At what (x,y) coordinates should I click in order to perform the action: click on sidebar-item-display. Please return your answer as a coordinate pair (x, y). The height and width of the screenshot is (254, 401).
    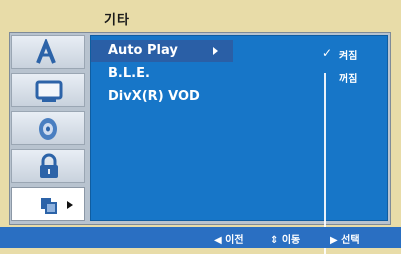
    Looking at the image, I should click on (48, 90).